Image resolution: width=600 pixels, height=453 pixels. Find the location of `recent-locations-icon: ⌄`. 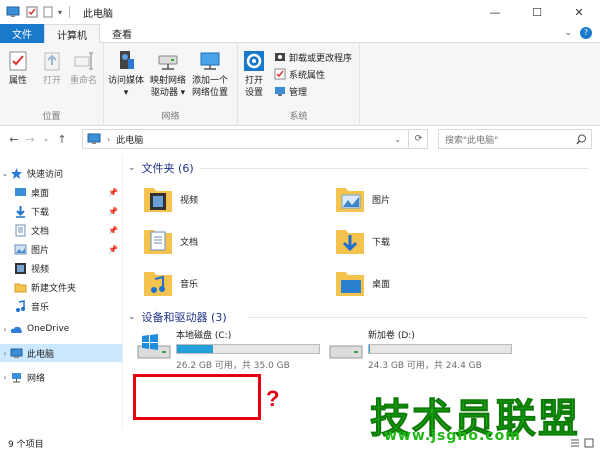

recent-locations-icon: ⌄ is located at coordinates (46, 139).